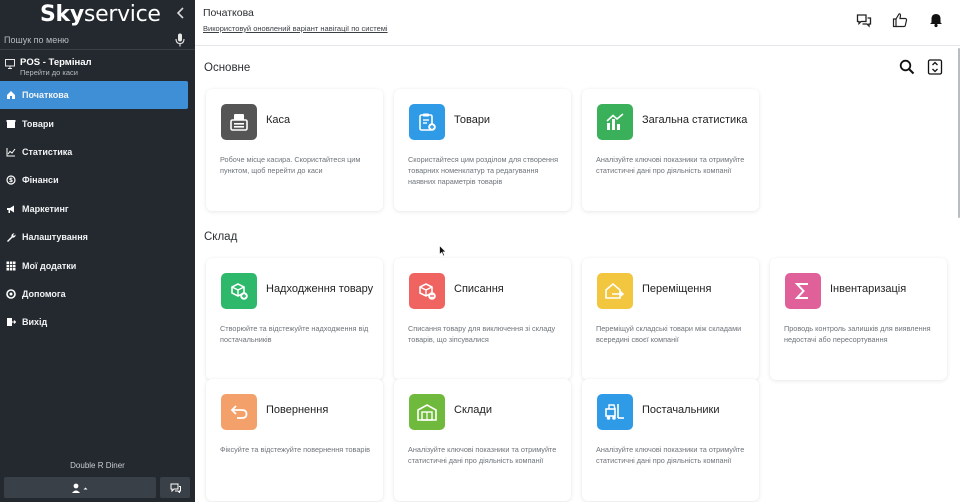  What do you see at coordinates (55, 237) in the screenshot?
I see `sidebar-item-label: Налаштування` at bounding box center [55, 237].